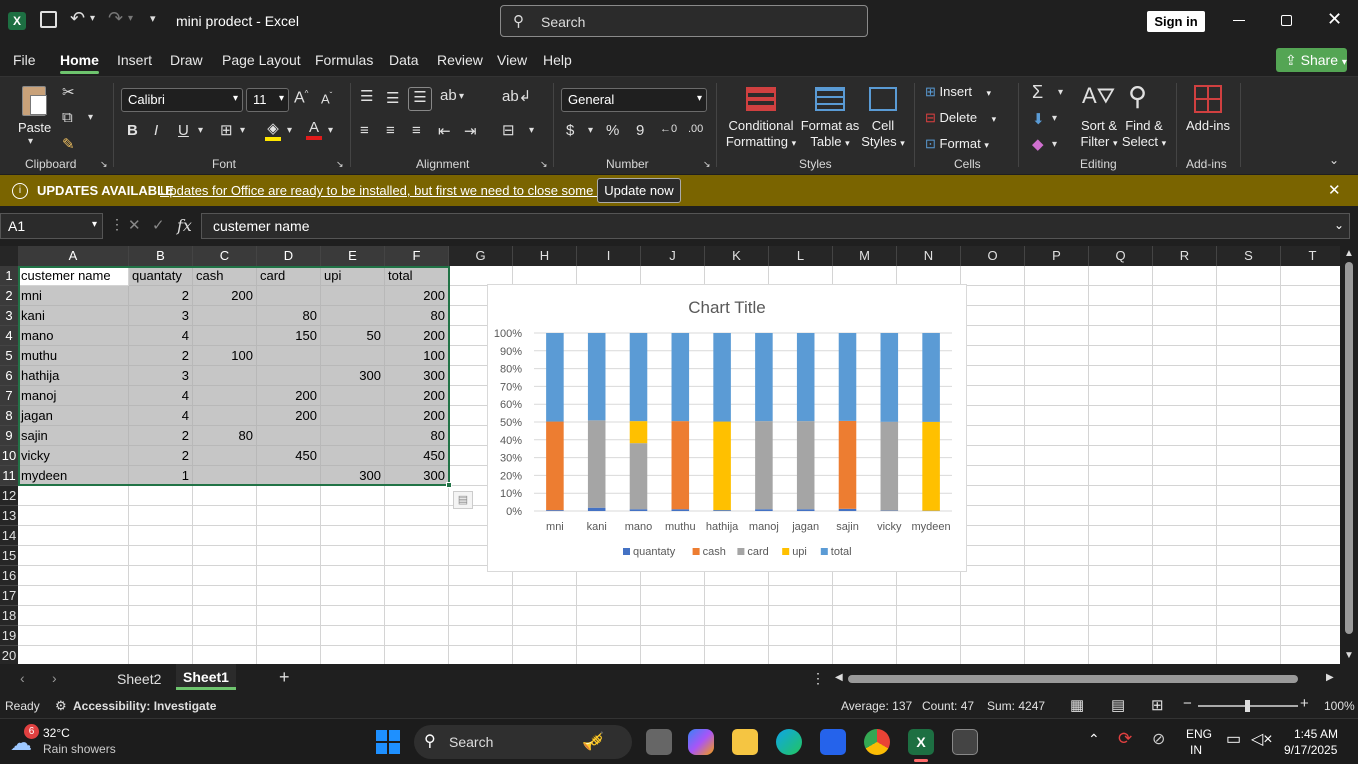 Image resolution: width=1358 pixels, height=764 pixels. I want to click on row-header-7: 7, so click(9, 396).